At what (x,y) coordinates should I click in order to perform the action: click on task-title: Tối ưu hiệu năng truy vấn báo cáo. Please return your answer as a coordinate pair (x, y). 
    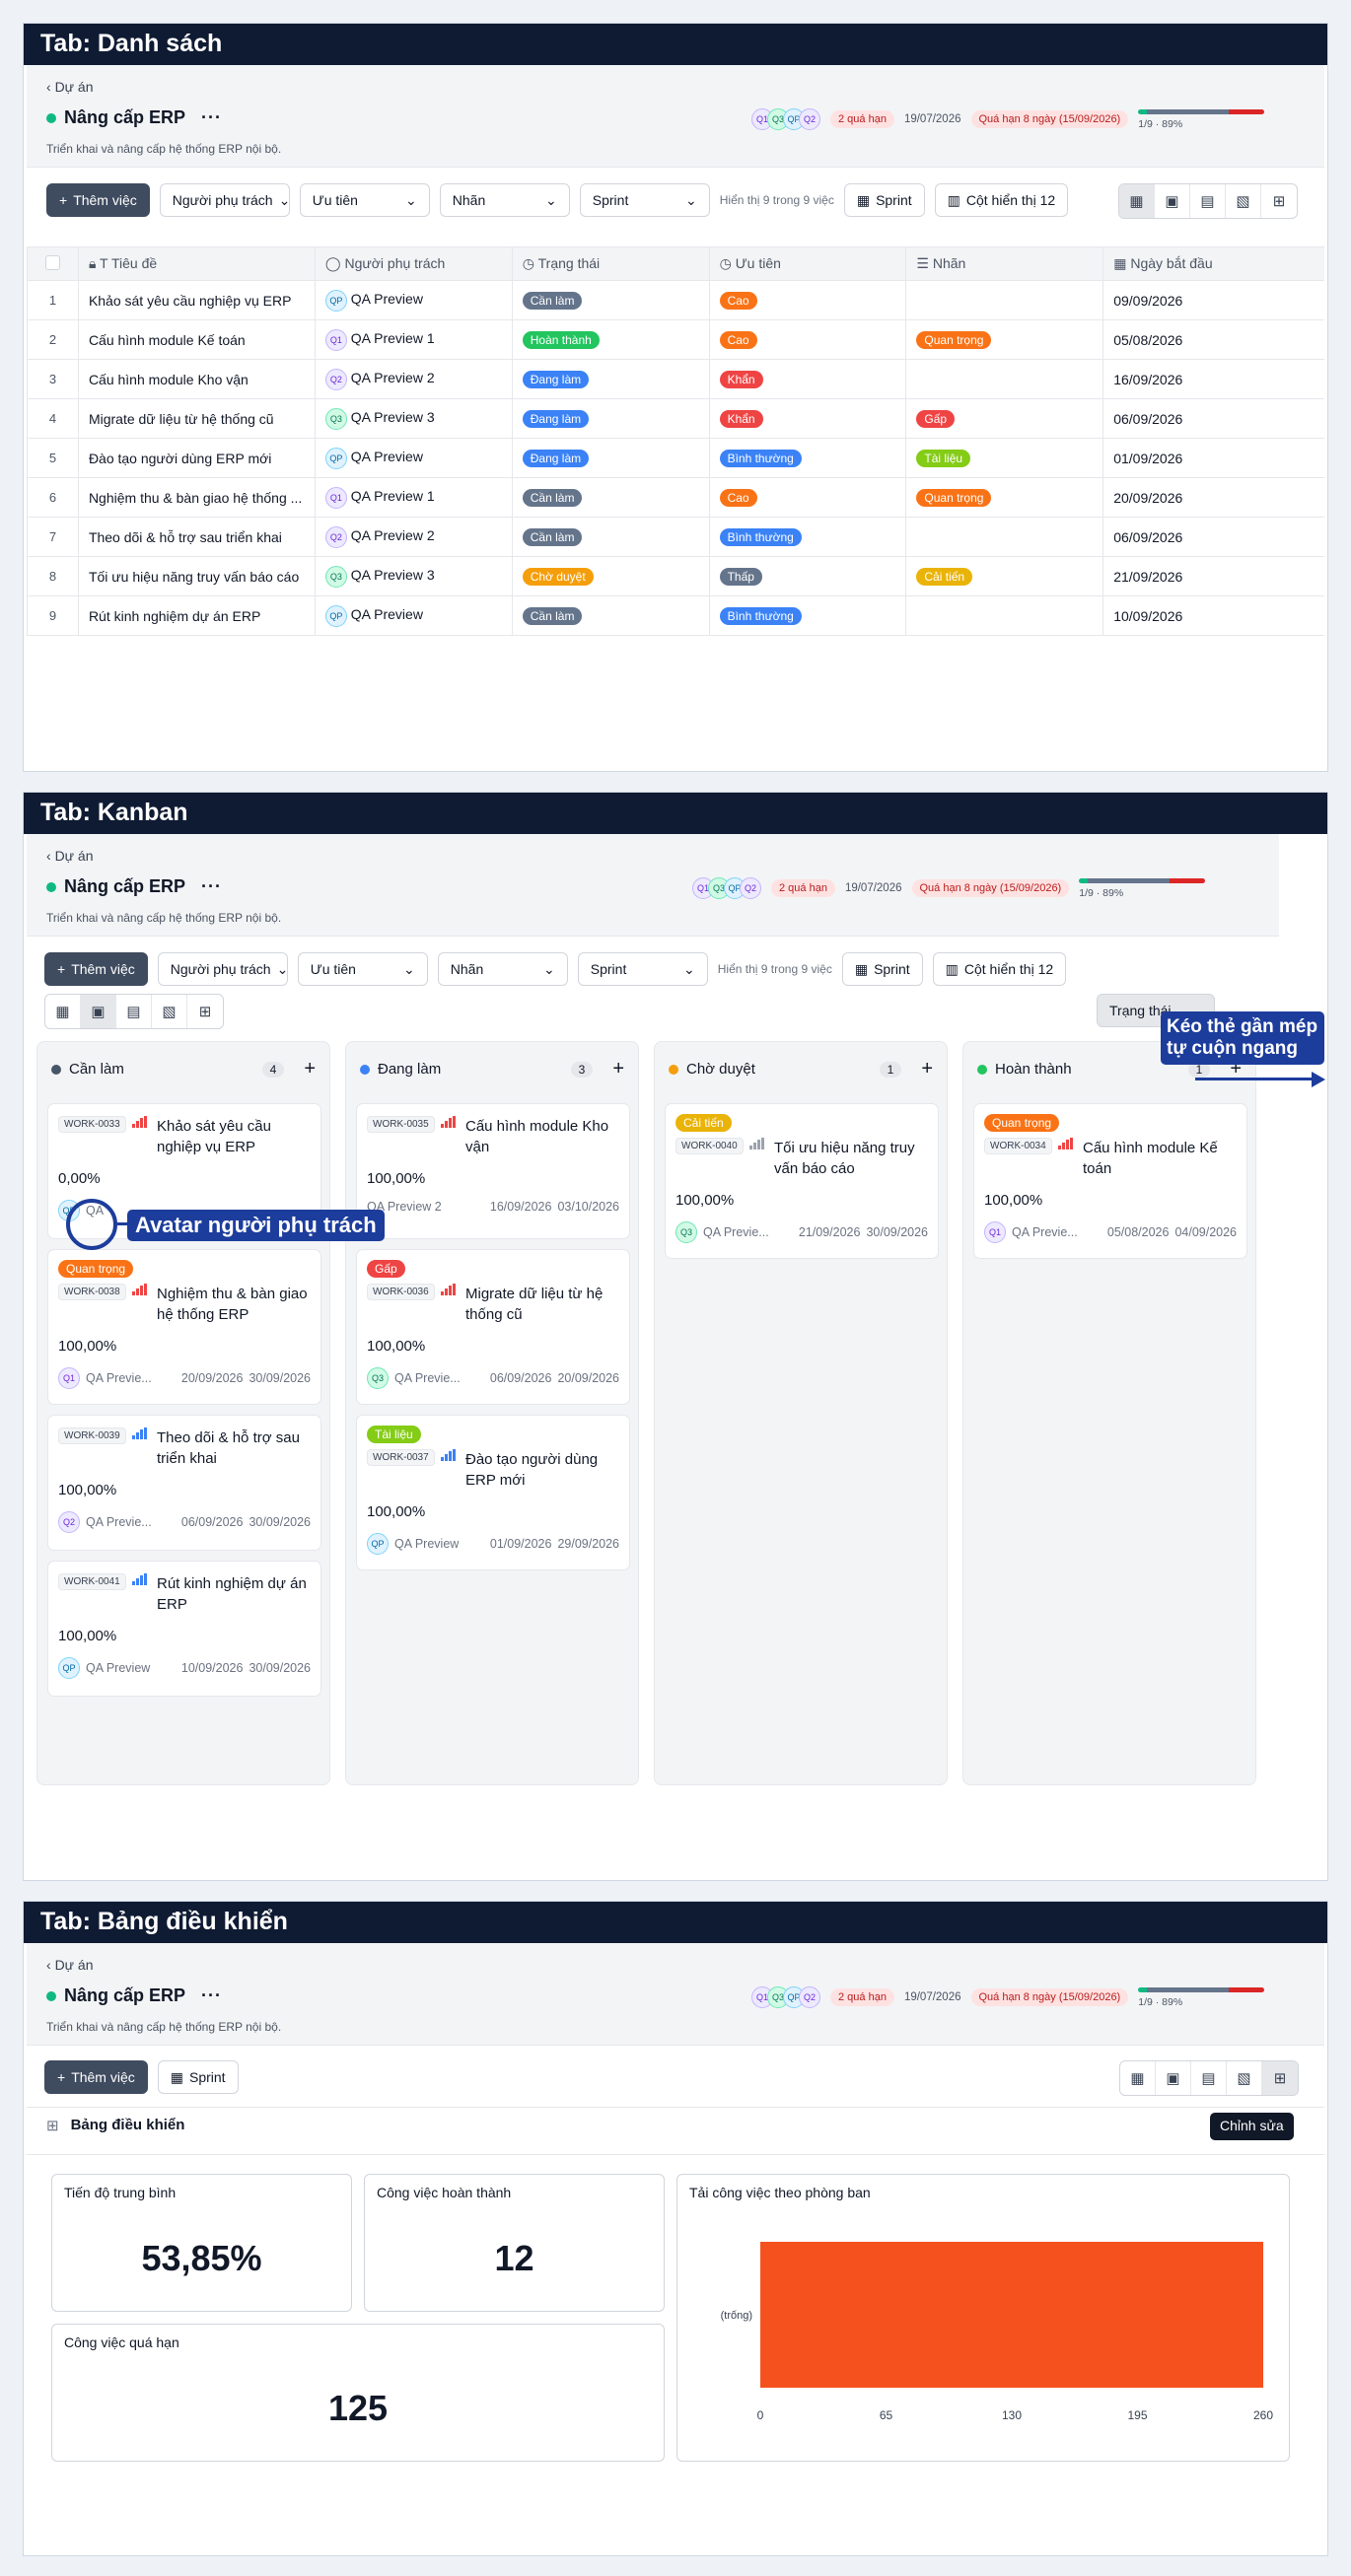
    Looking at the image, I should click on (196, 576).